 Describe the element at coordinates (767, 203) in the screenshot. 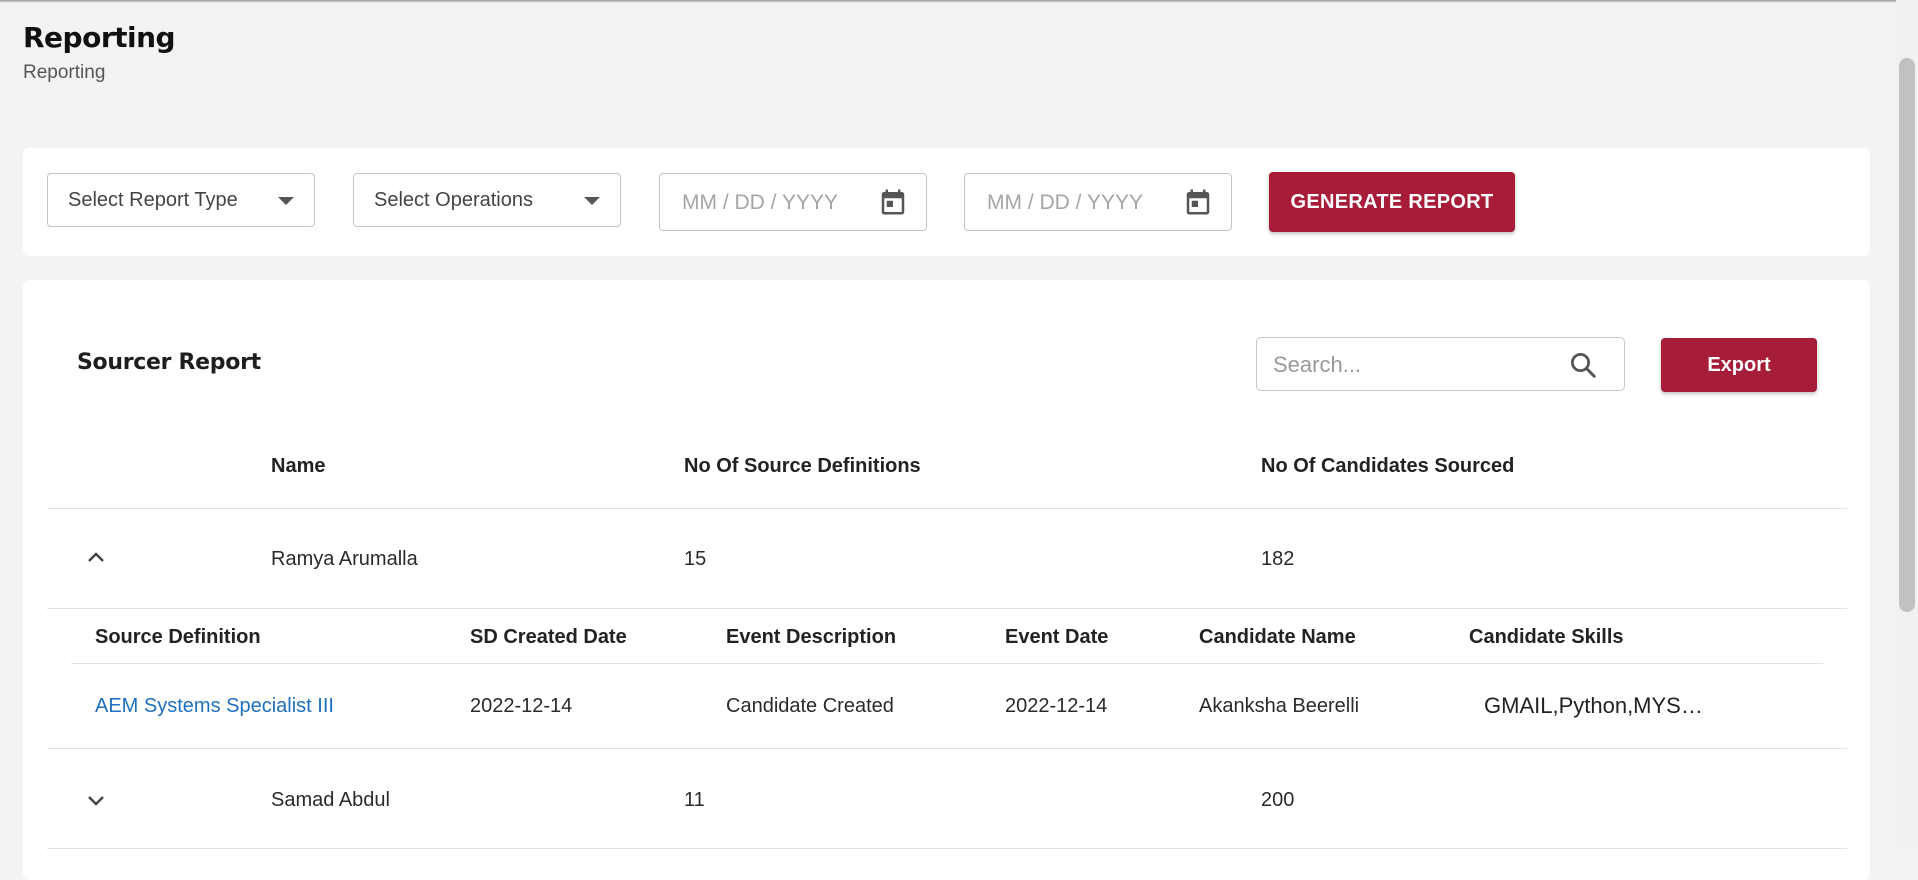

I see `start-date-input` at that location.